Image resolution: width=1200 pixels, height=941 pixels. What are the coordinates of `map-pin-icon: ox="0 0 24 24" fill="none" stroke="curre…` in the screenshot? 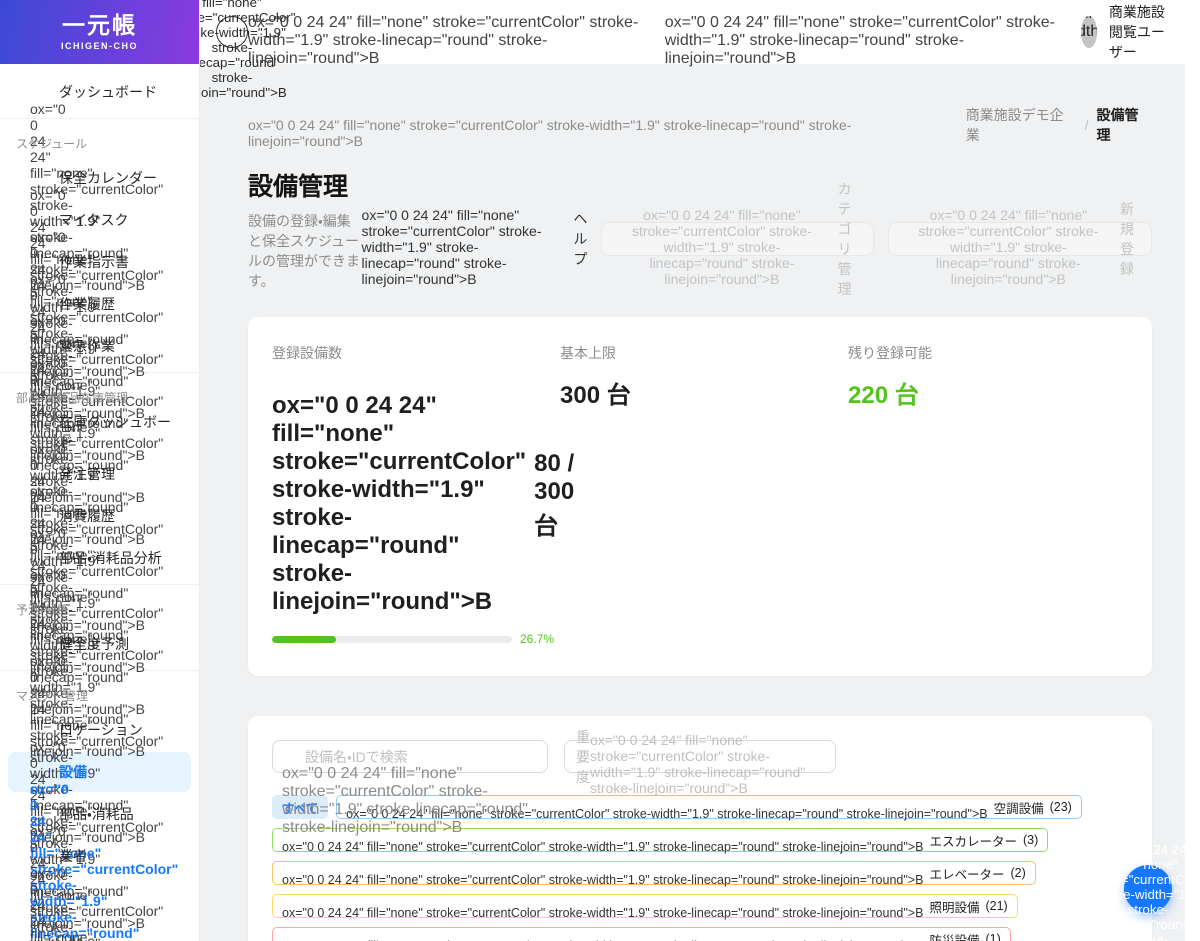 It's located at (97, 834).